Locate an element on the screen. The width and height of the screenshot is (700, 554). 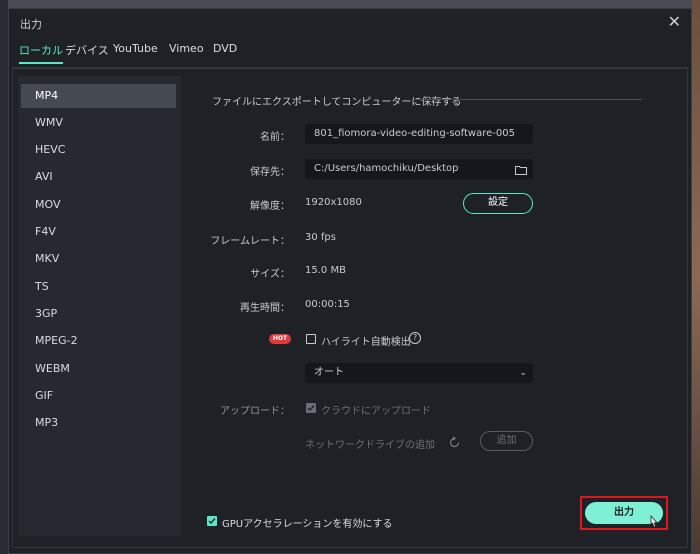
help-icon-glyph: ? is located at coordinates (415, 337).